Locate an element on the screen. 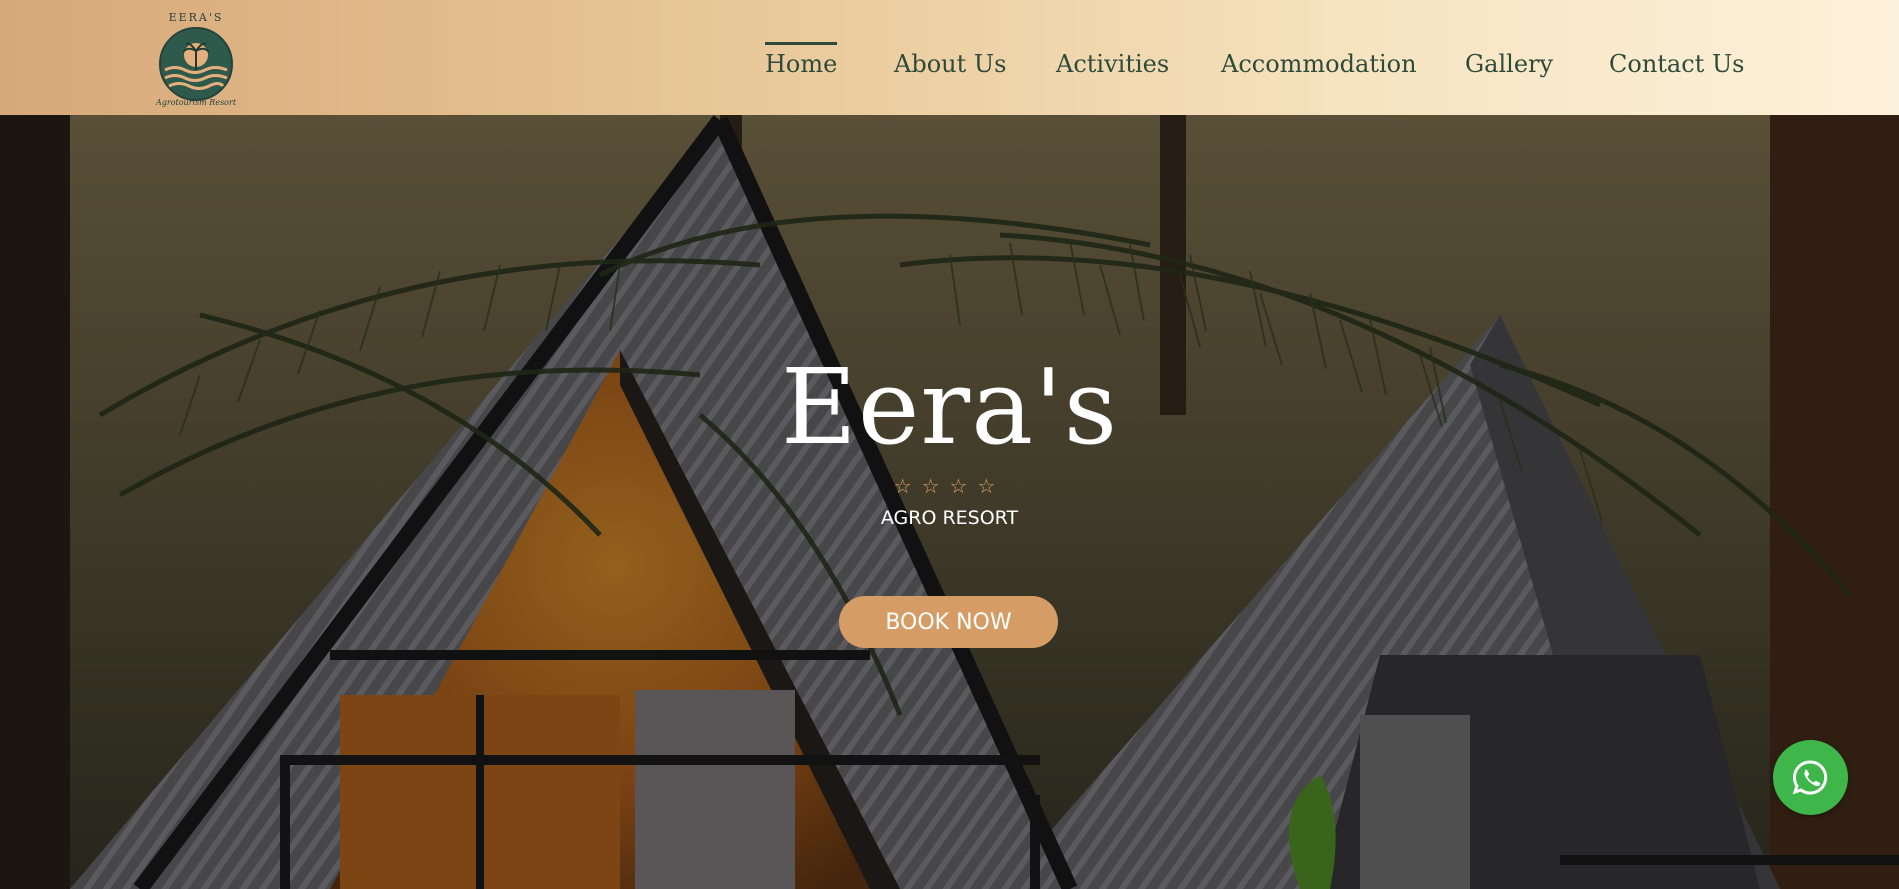  hero-title: Eera's is located at coordinates (949, 407).